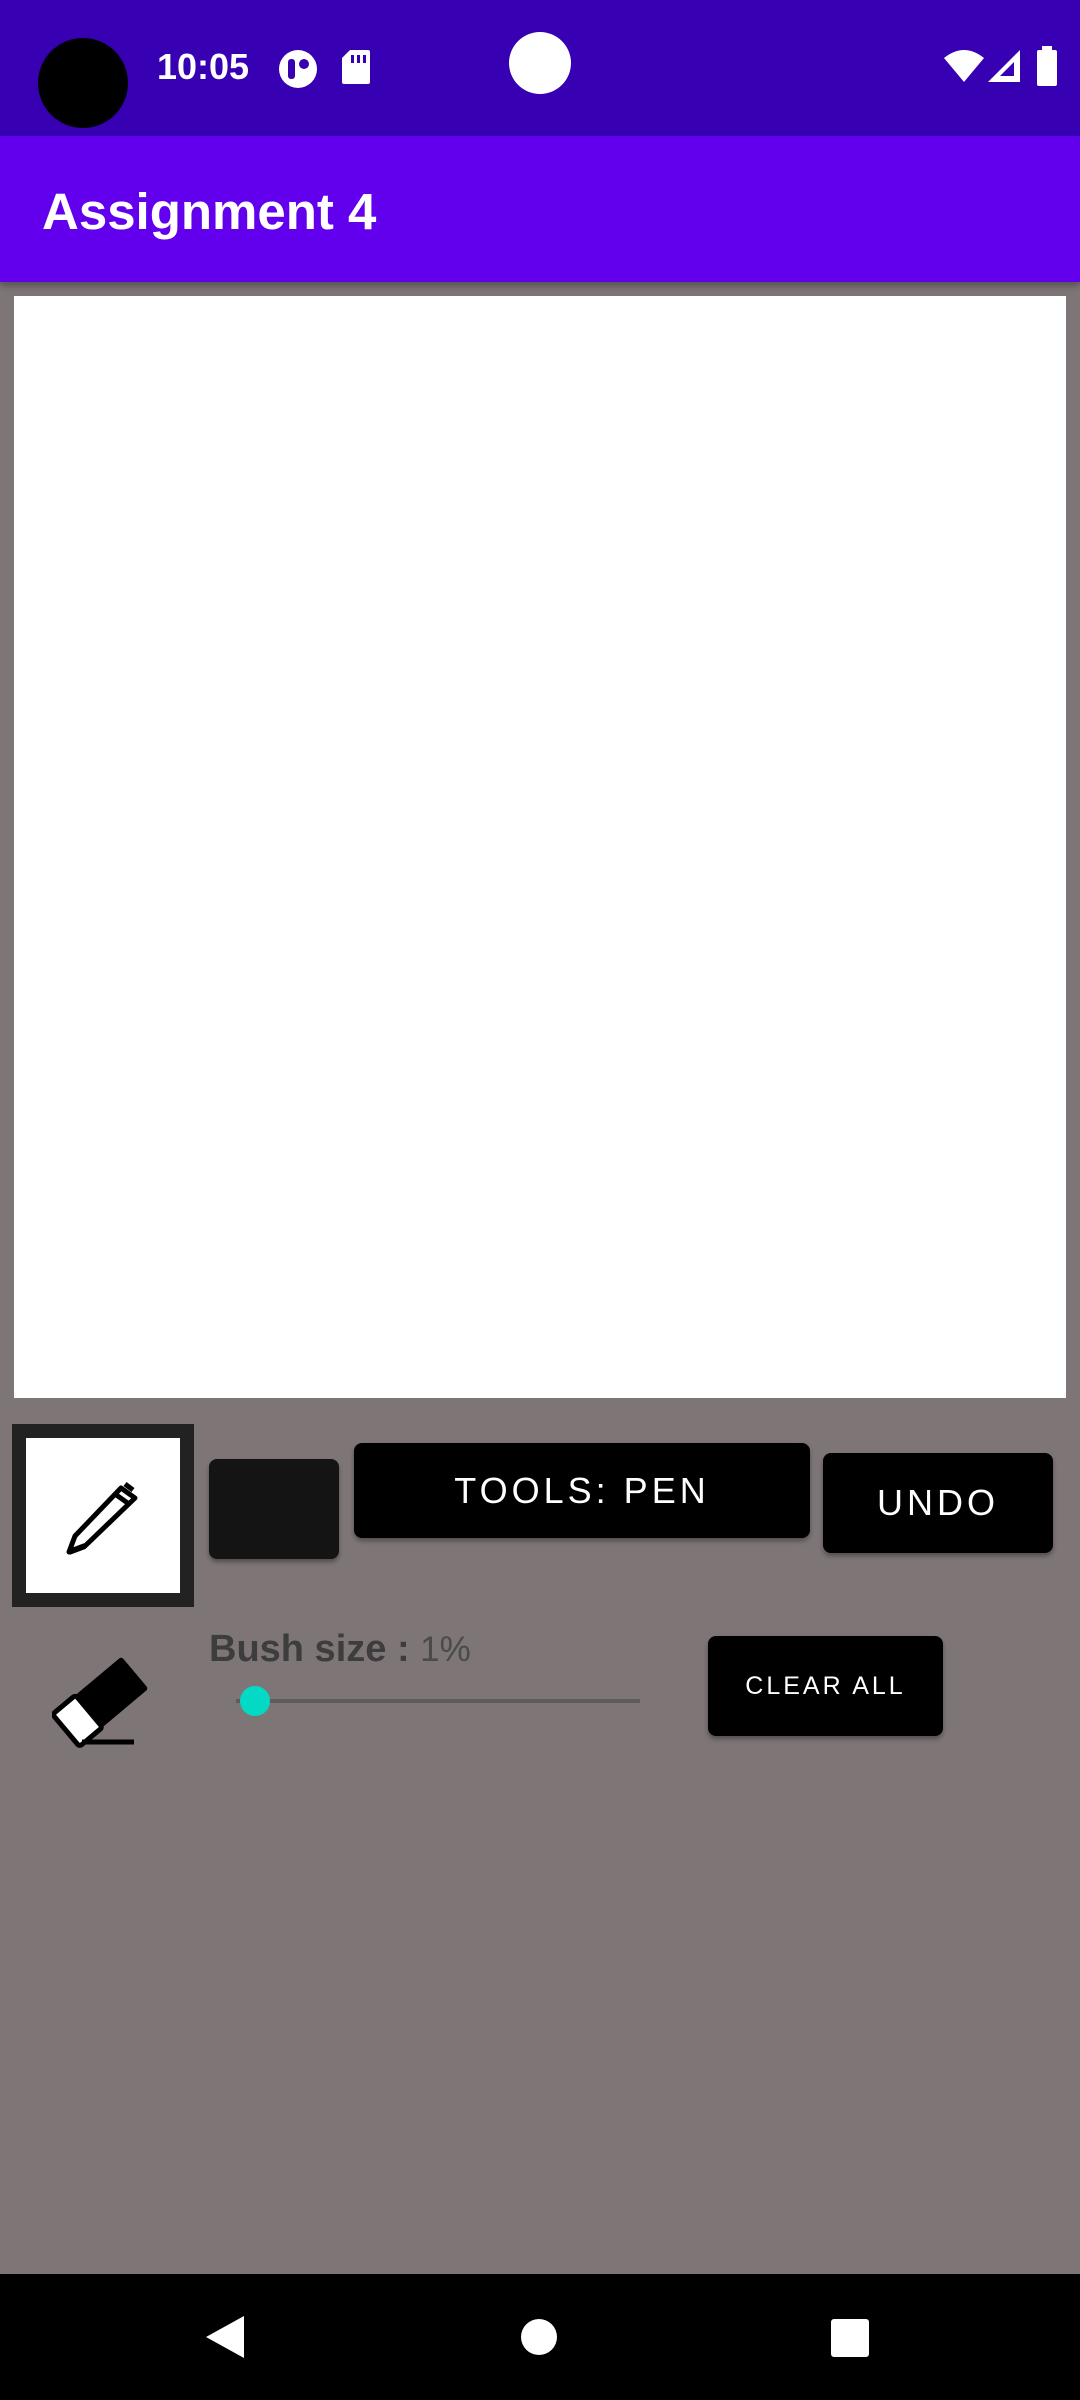 Image resolution: width=1080 pixels, height=2400 pixels. I want to click on pen-tool-button, so click(103, 1515).